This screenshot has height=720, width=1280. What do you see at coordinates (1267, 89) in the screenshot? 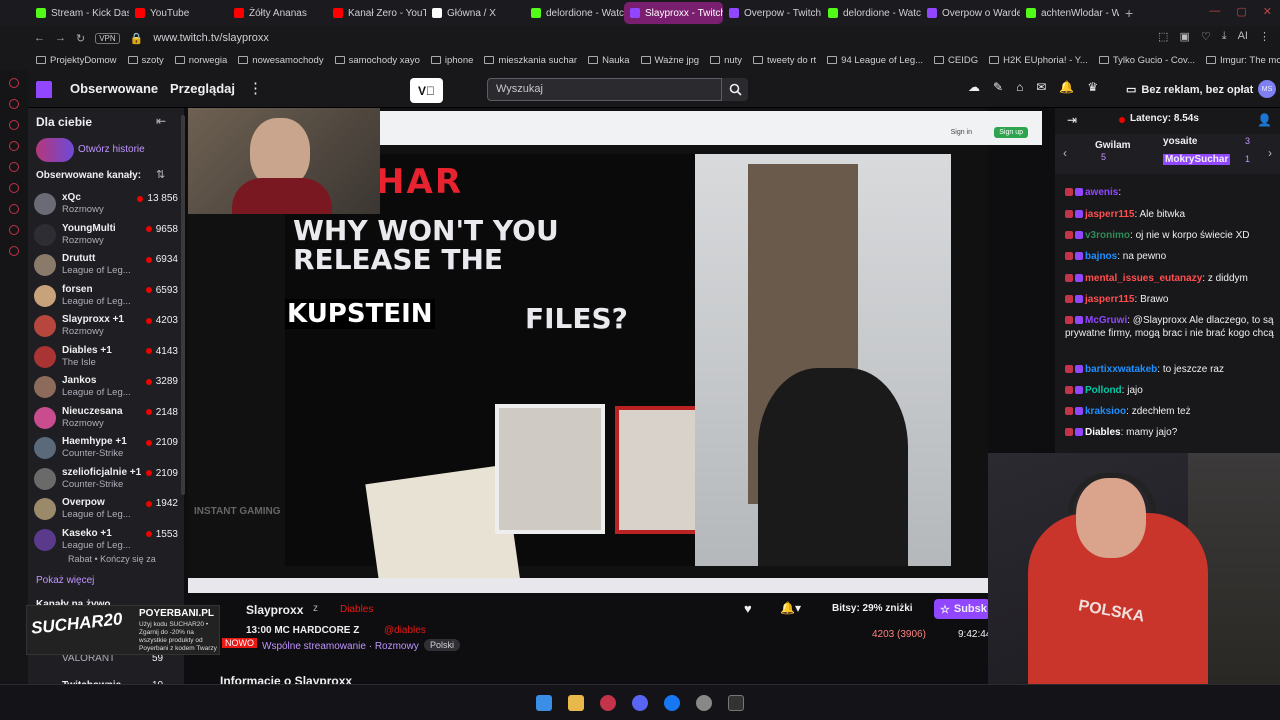
I see `user-avatar: MS` at bounding box center [1267, 89].